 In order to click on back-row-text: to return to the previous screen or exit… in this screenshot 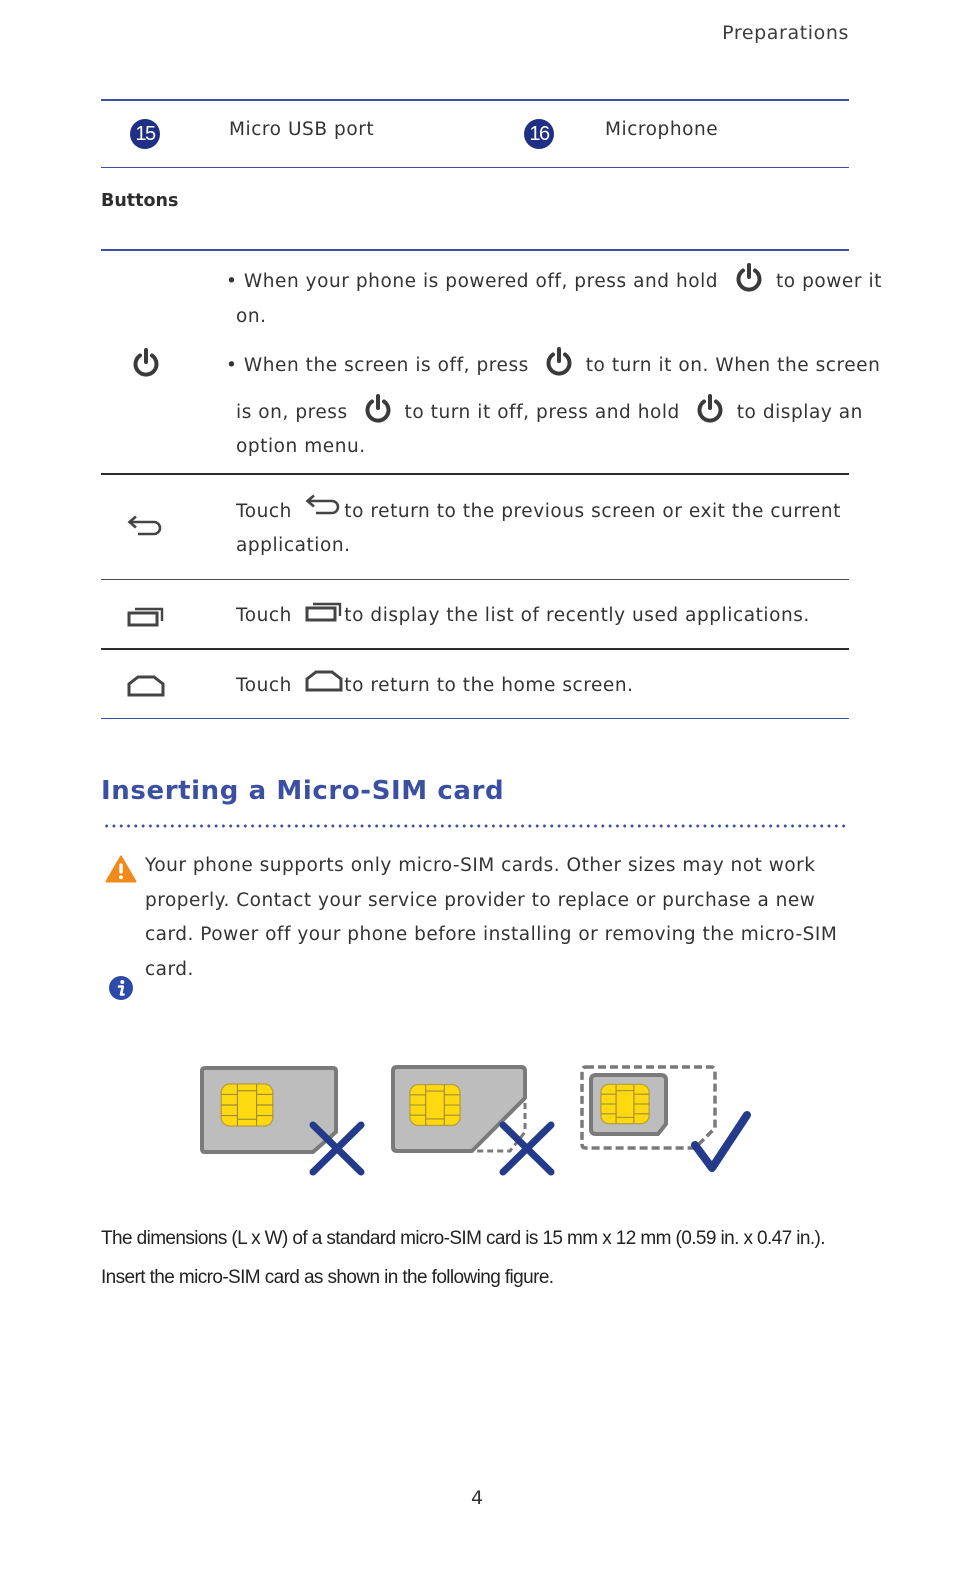, I will do `click(592, 511)`.